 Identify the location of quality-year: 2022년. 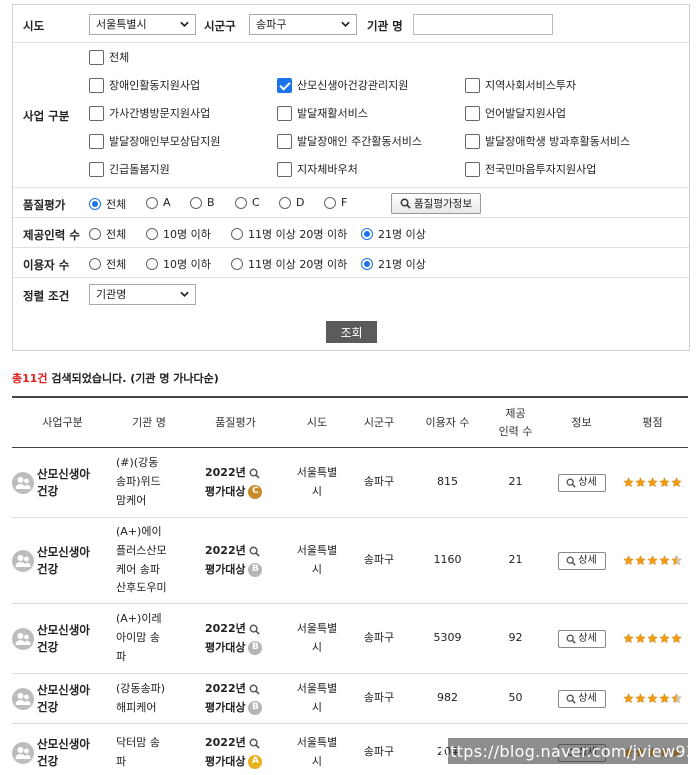
(225, 688).